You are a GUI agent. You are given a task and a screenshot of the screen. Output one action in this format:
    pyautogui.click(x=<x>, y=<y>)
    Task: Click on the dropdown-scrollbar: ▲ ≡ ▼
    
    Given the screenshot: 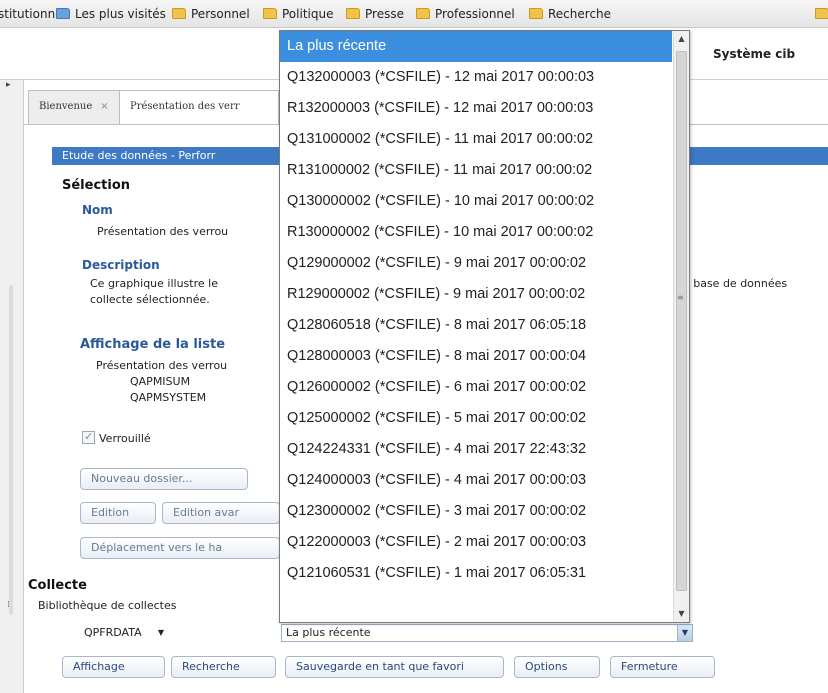 What is the action you would take?
    pyautogui.click(x=681, y=326)
    